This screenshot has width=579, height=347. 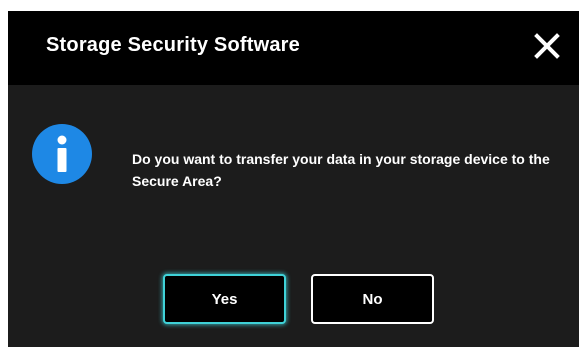 I want to click on close-icon, so click(x=547, y=46).